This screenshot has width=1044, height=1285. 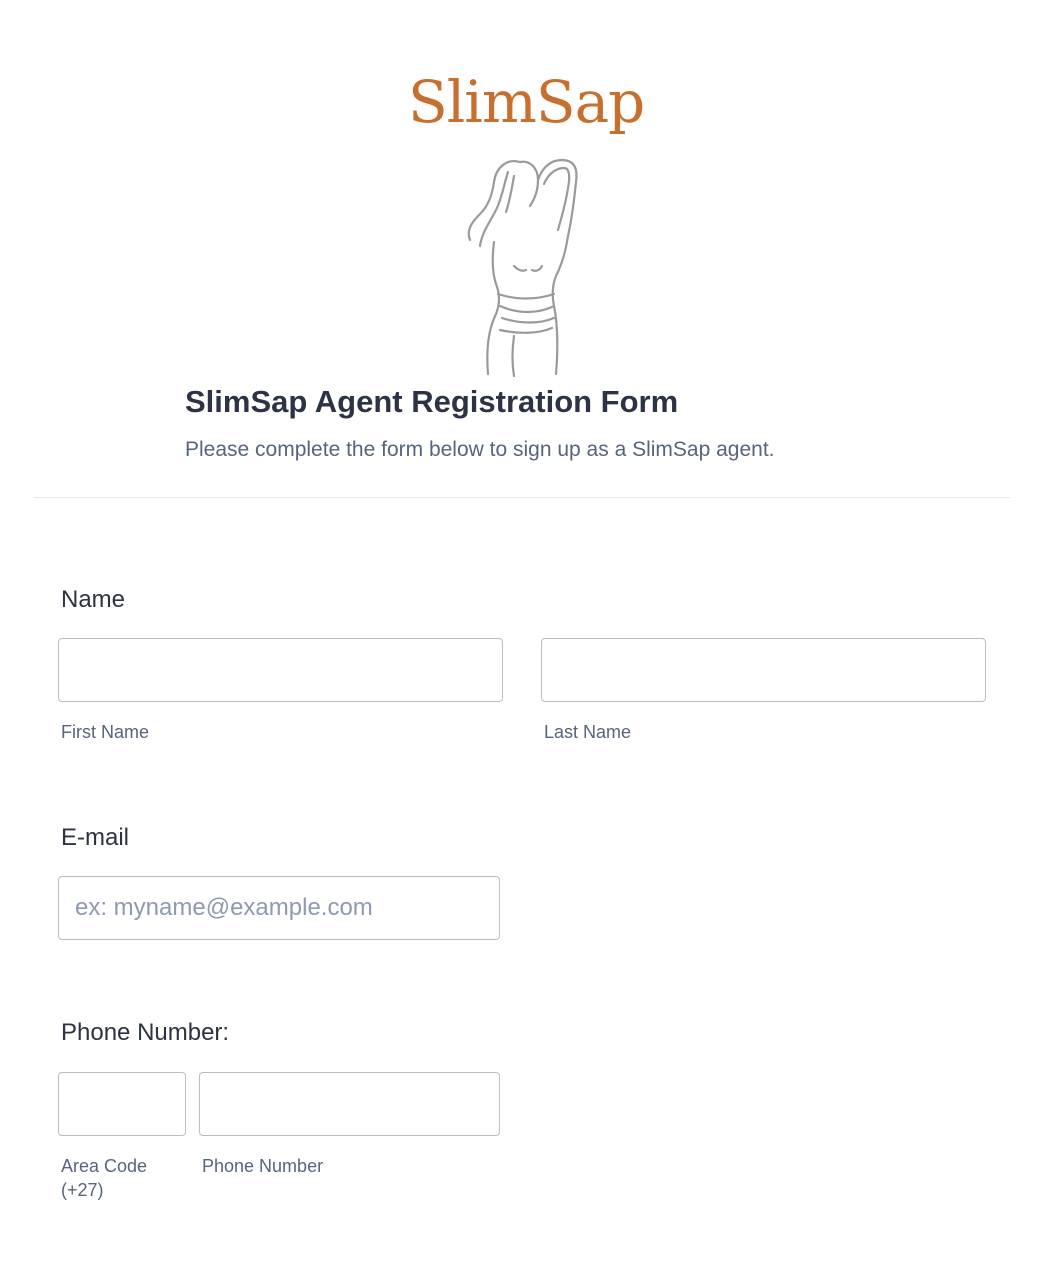 What do you see at coordinates (526, 102) in the screenshot?
I see `brand-name: SlimSap` at bounding box center [526, 102].